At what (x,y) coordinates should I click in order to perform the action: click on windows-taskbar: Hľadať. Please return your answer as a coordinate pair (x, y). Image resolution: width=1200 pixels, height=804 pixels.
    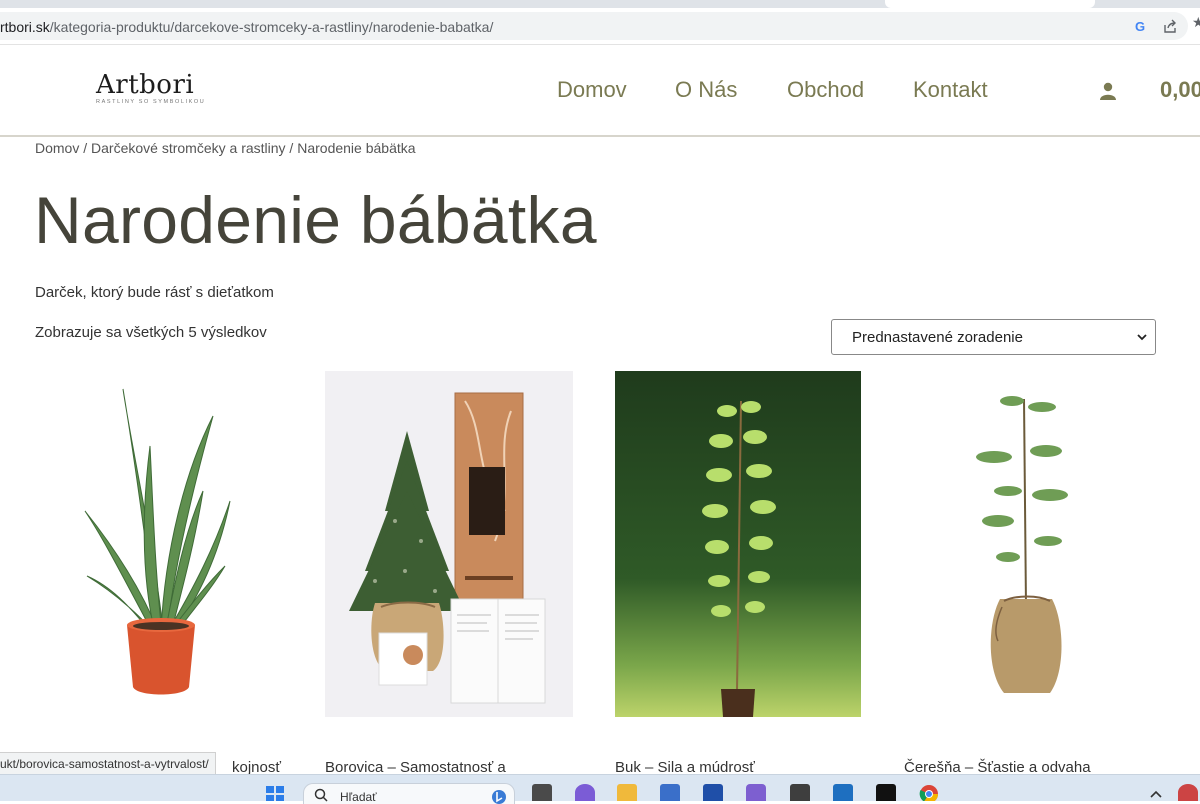
    Looking at the image, I should click on (600, 789).